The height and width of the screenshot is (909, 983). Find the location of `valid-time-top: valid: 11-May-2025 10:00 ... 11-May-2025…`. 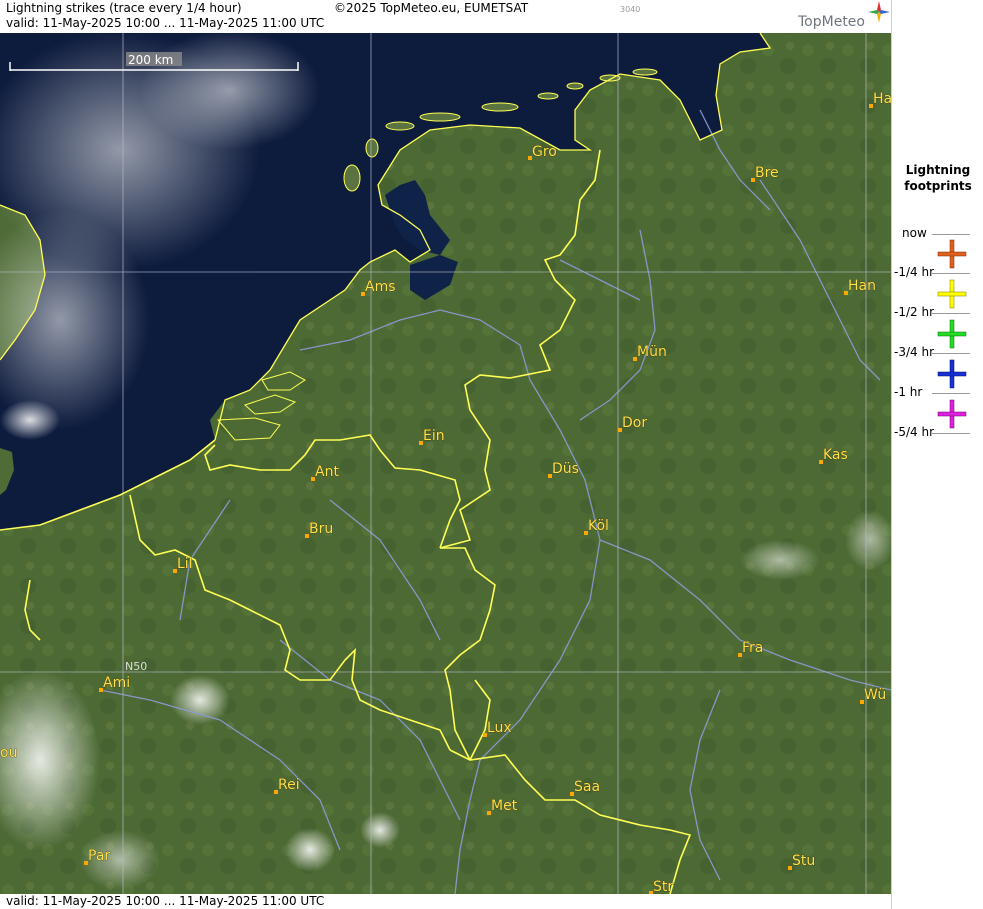

valid-time-top: valid: 11-May-2025 10:00 ... 11-May-2025… is located at coordinates (165, 23).